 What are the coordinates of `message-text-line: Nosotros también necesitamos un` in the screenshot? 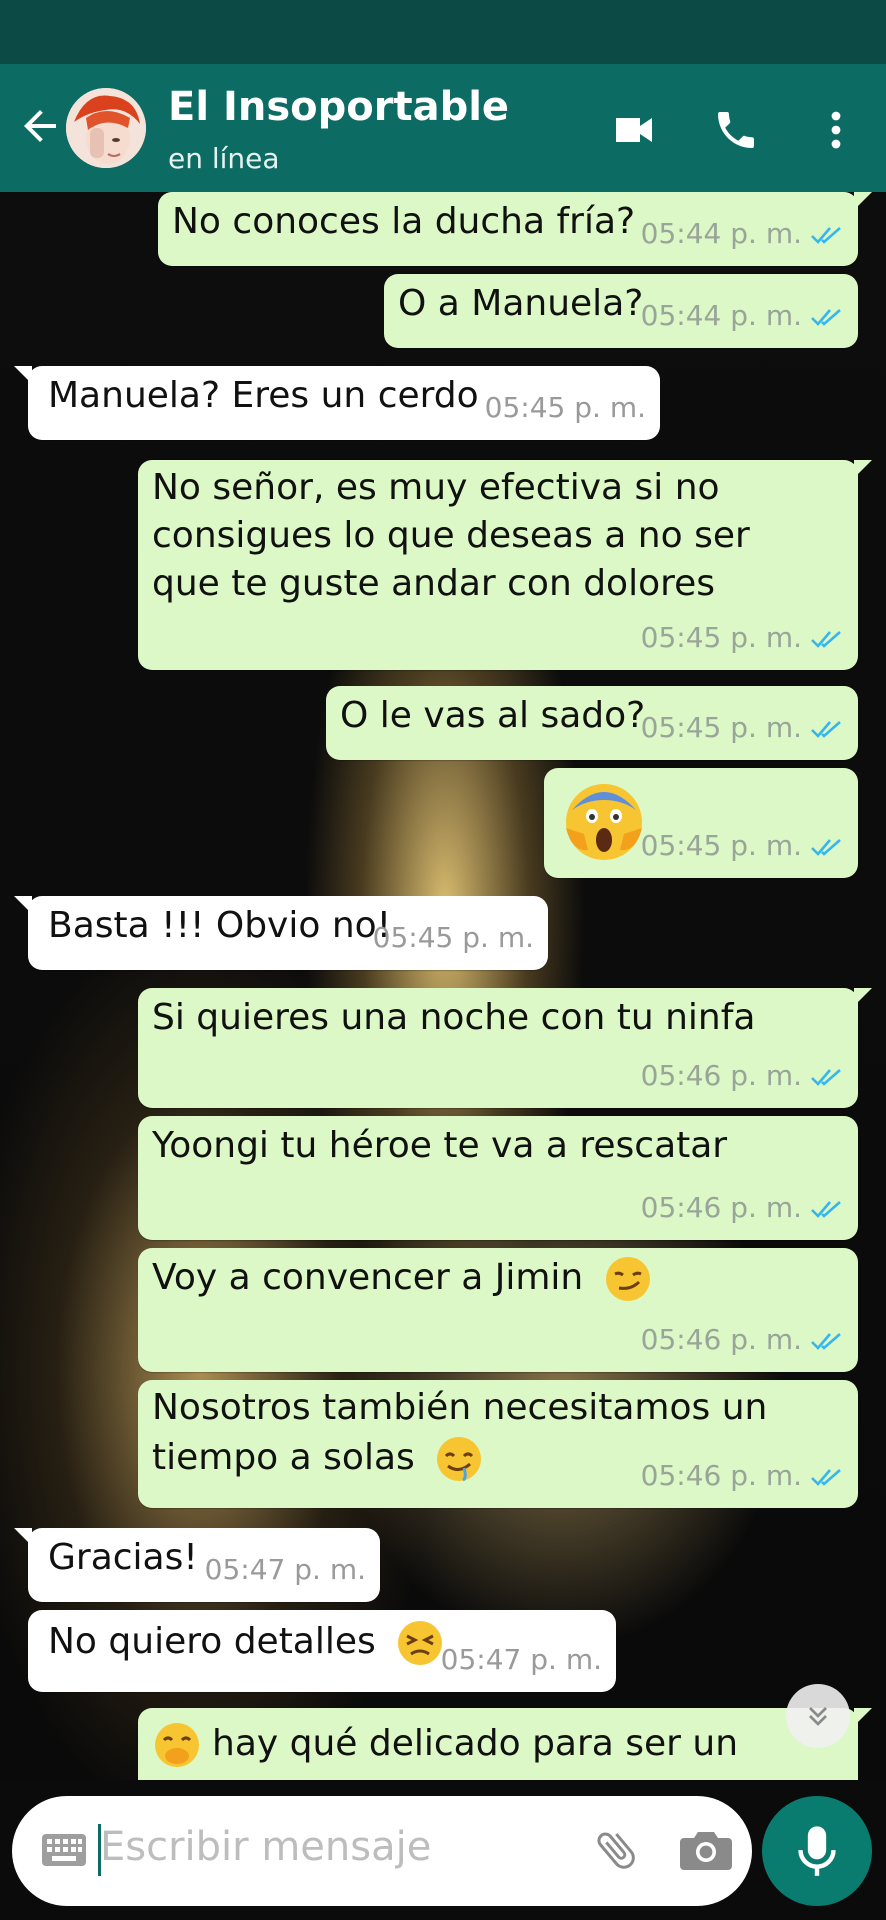 It's located at (460, 1407).